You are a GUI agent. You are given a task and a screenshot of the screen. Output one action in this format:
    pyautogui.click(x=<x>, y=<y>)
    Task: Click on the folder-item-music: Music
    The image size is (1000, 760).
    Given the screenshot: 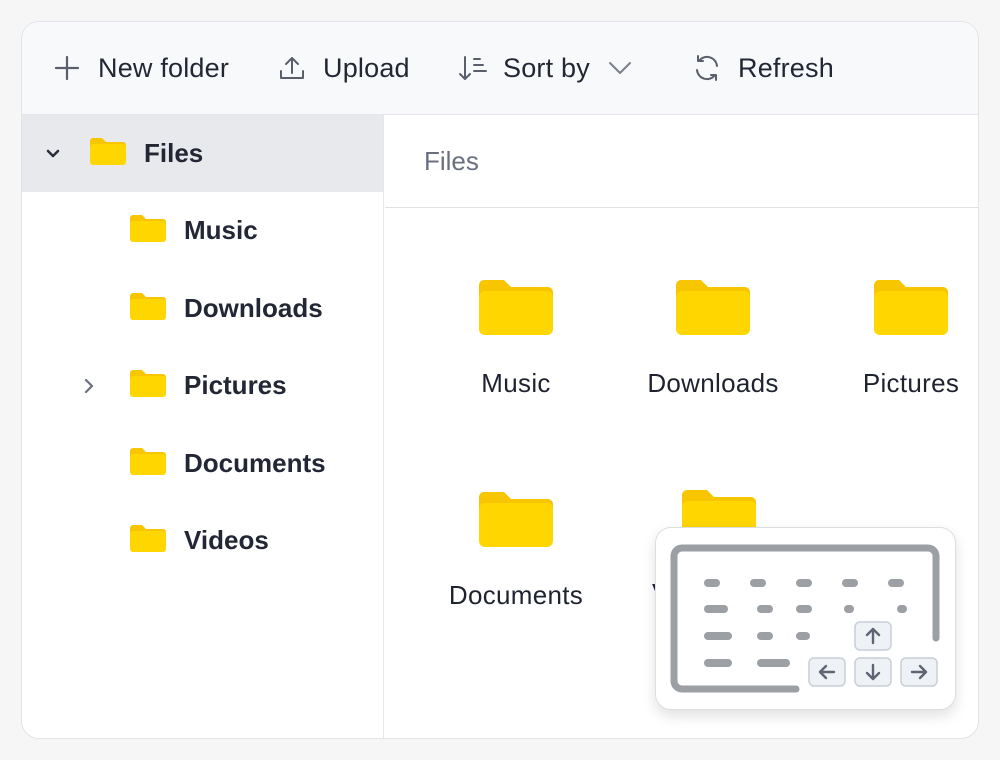 What is the action you would take?
    pyautogui.click(x=516, y=338)
    